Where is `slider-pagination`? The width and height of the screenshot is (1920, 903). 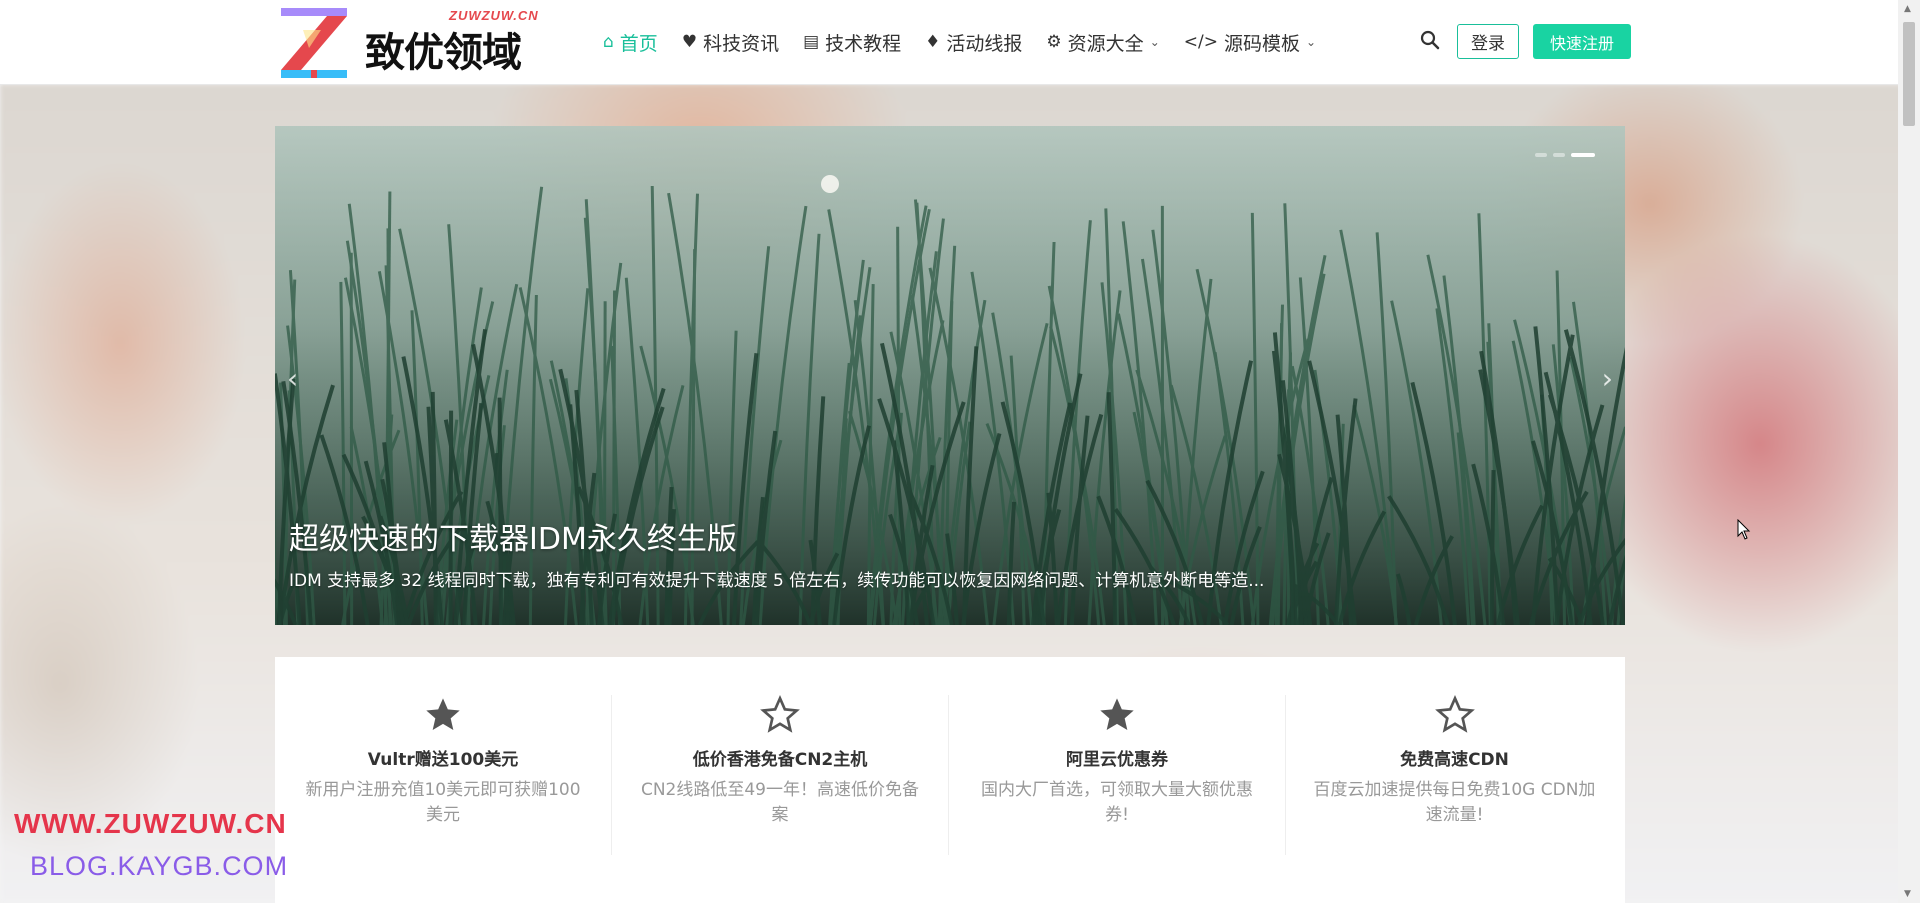 slider-pagination is located at coordinates (1565, 155).